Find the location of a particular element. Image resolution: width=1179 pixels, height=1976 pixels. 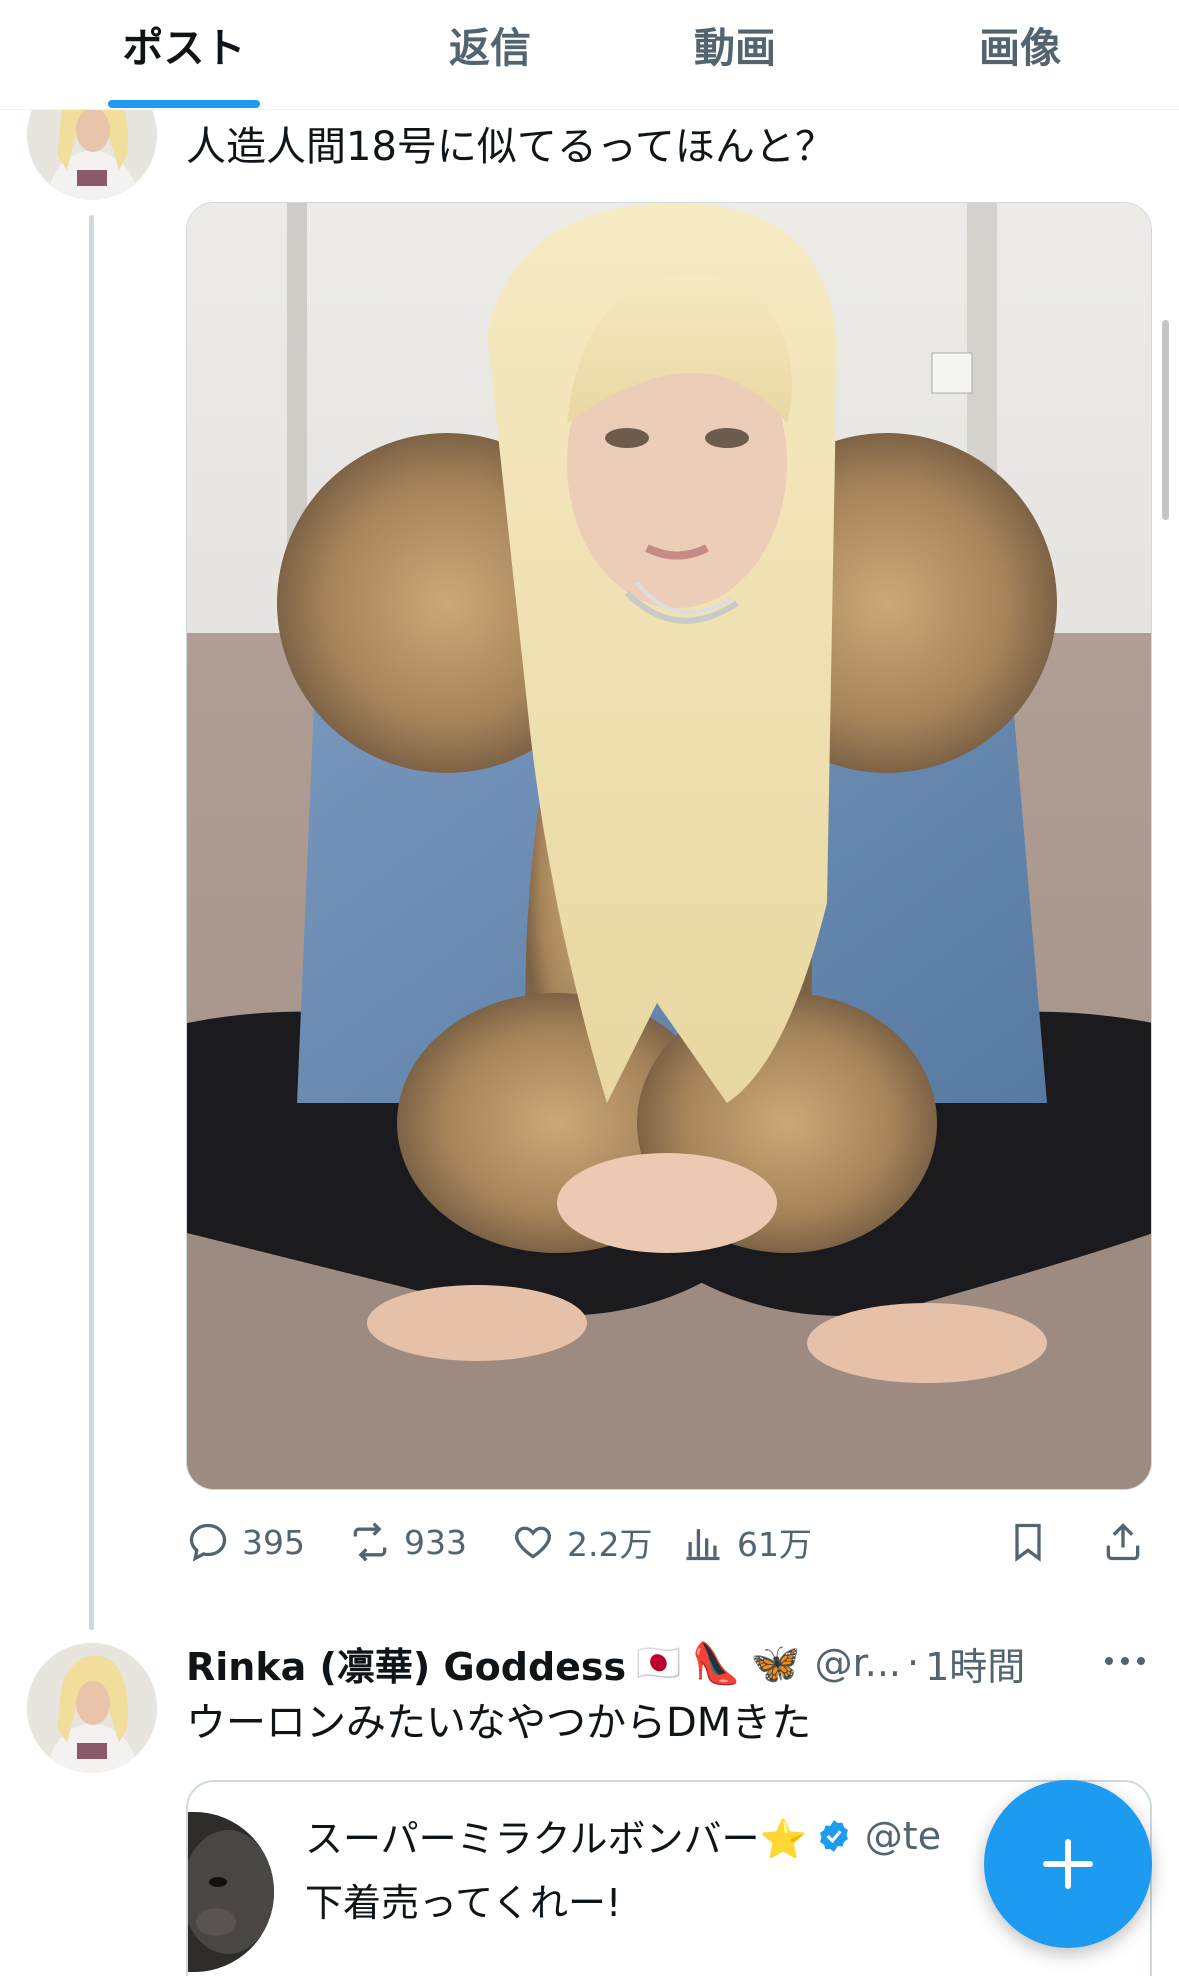

repost-icon is located at coordinates (370, 1542).